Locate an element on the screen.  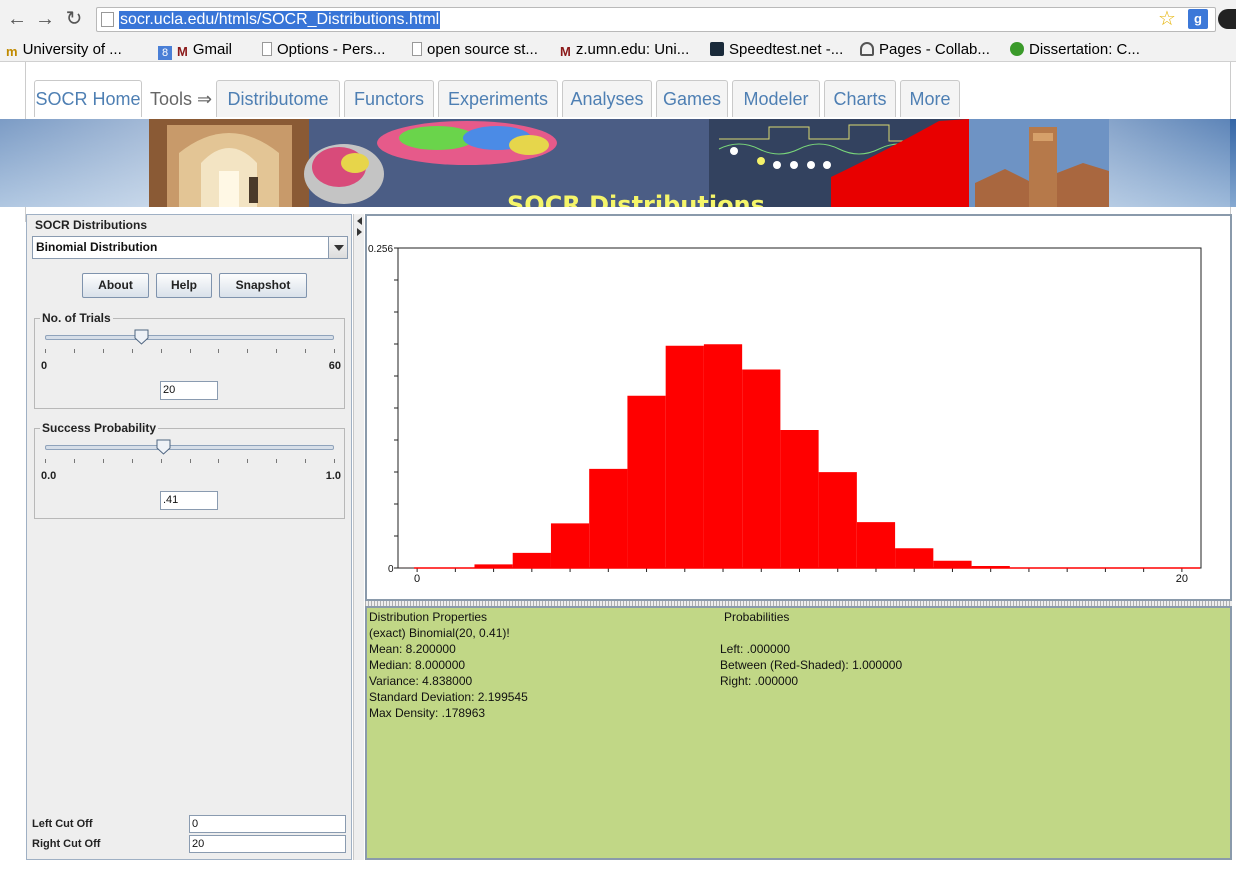
trials-input: 20 is located at coordinates (189, 390).